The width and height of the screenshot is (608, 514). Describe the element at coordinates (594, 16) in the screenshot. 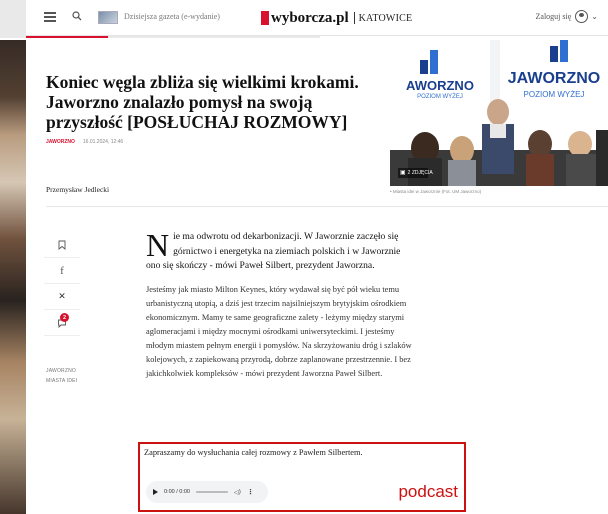

I see `chevron-down-icon: ⌄` at that location.